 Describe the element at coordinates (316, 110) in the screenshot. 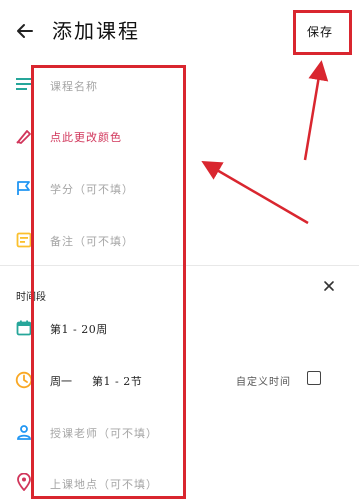

I see `arrow-to-save` at that location.